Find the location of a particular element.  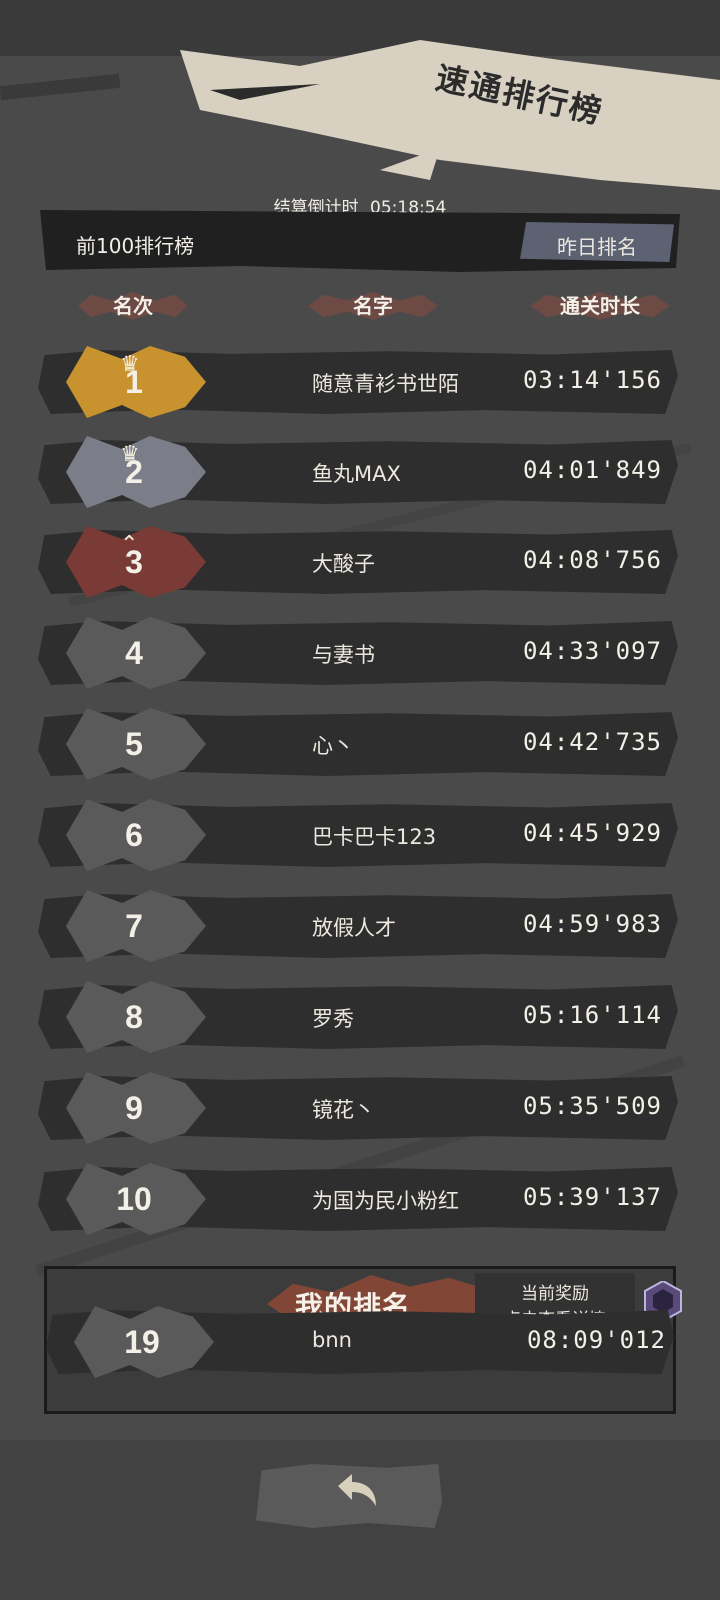

player-name: 镜花丶 is located at coordinates (343, 1110).